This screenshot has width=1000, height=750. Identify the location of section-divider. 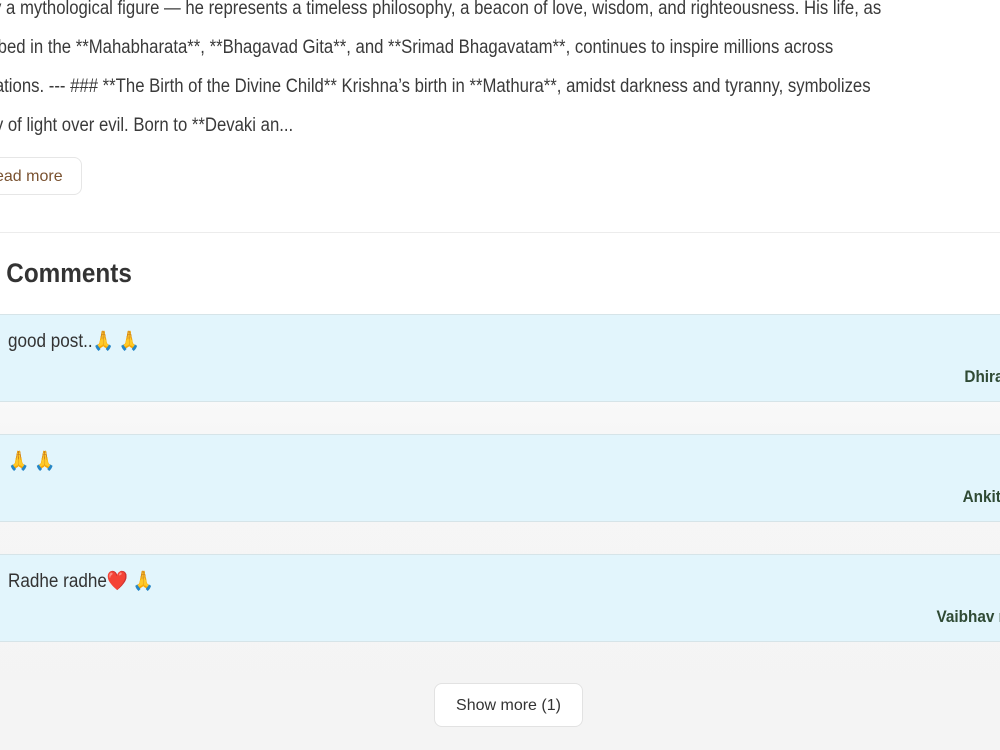
(500, 232).